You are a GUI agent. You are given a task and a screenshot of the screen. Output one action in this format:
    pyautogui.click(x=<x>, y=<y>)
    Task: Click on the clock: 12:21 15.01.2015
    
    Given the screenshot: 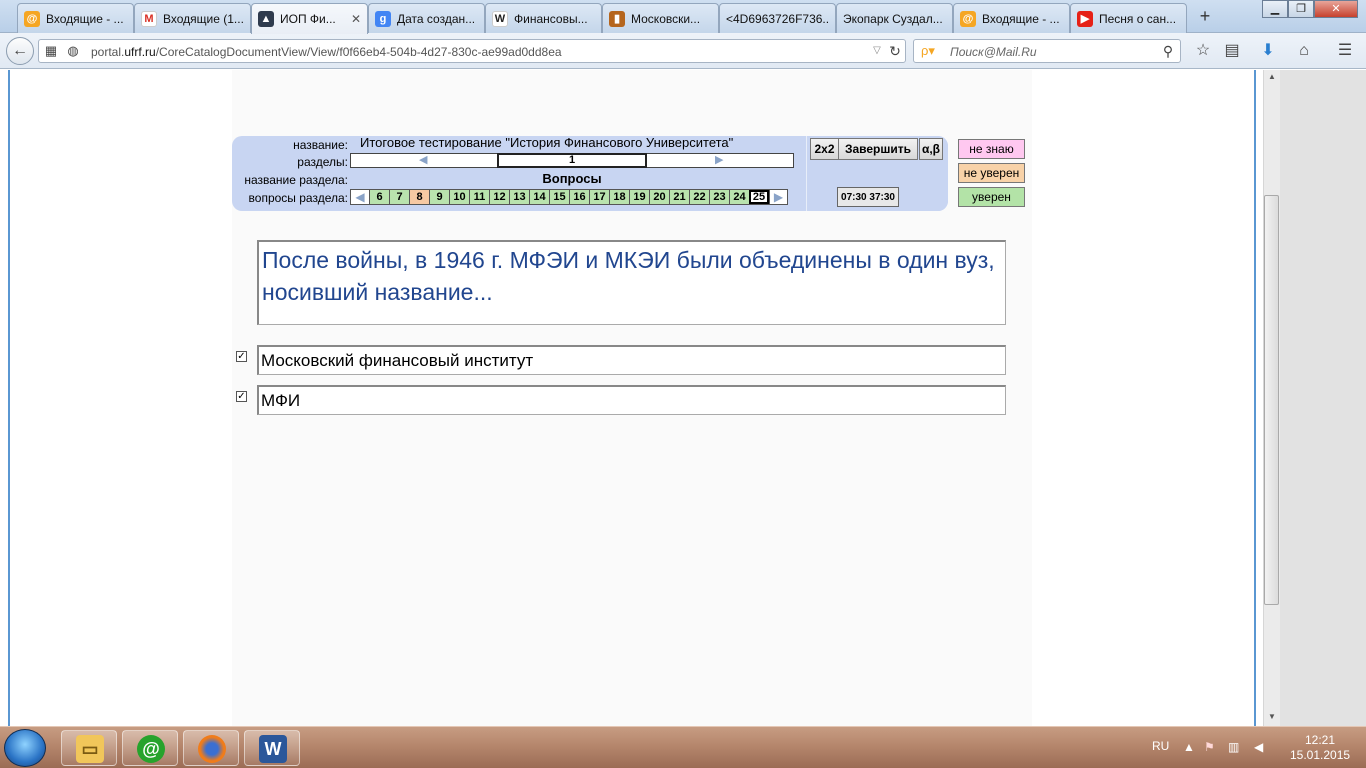 What is the action you would take?
    pyautogui.click(x=1320, y=748)
    